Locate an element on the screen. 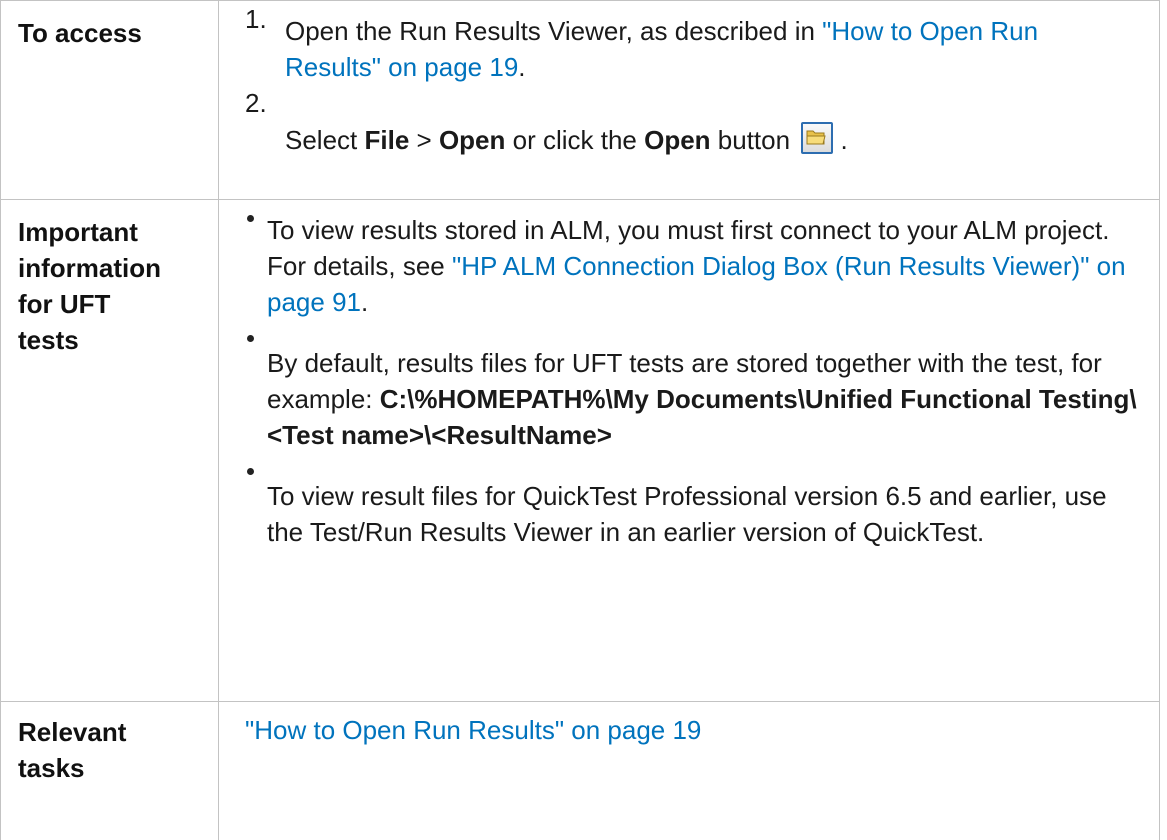  open-button-label: Open is located at coordinates (677, 140).